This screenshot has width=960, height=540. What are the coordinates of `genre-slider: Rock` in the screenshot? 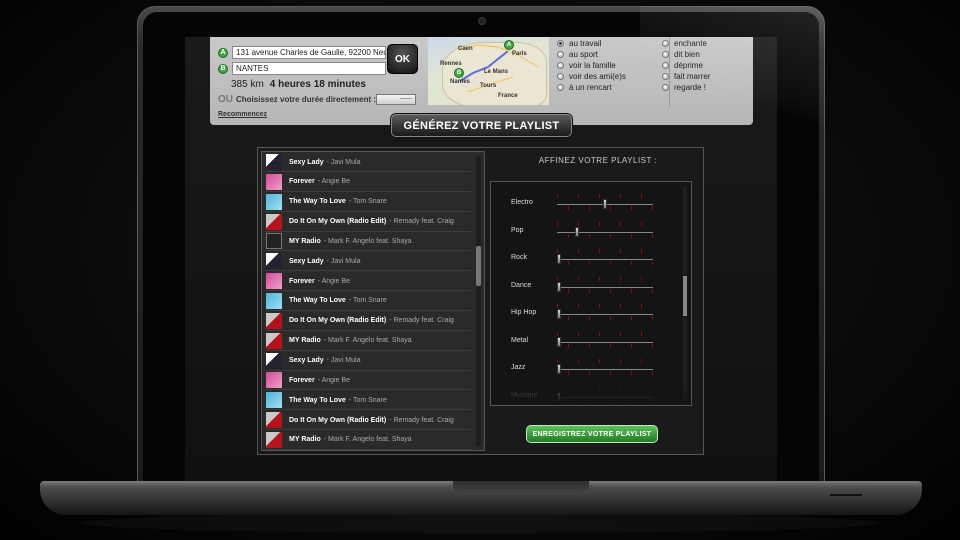 It's located at (588, 257).